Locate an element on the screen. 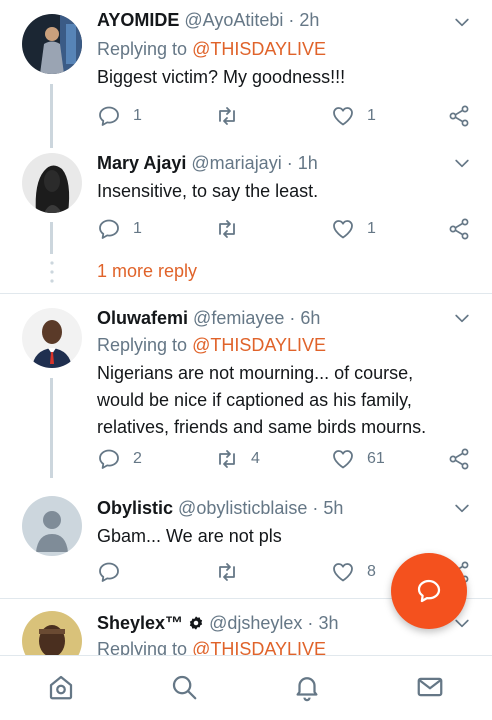 The image size is (492, 720). tweet-text: Biggest victim? My goodness!!! is located at coordinates (221, 77).